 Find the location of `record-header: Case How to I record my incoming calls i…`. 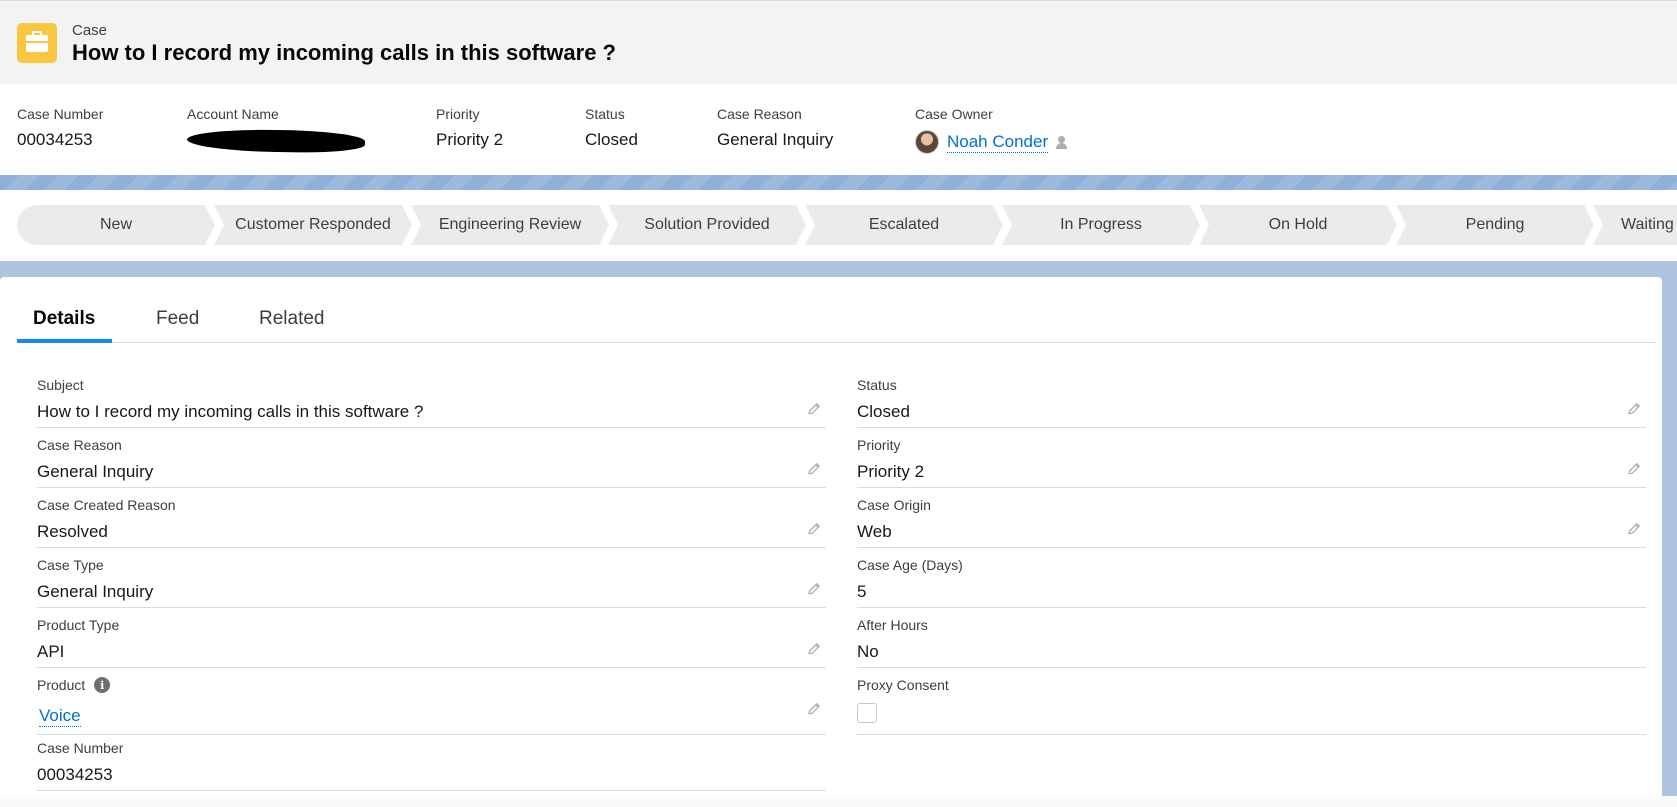

record-header: Case How to I record my incoming calls i… is located at coordinates (838, 42).